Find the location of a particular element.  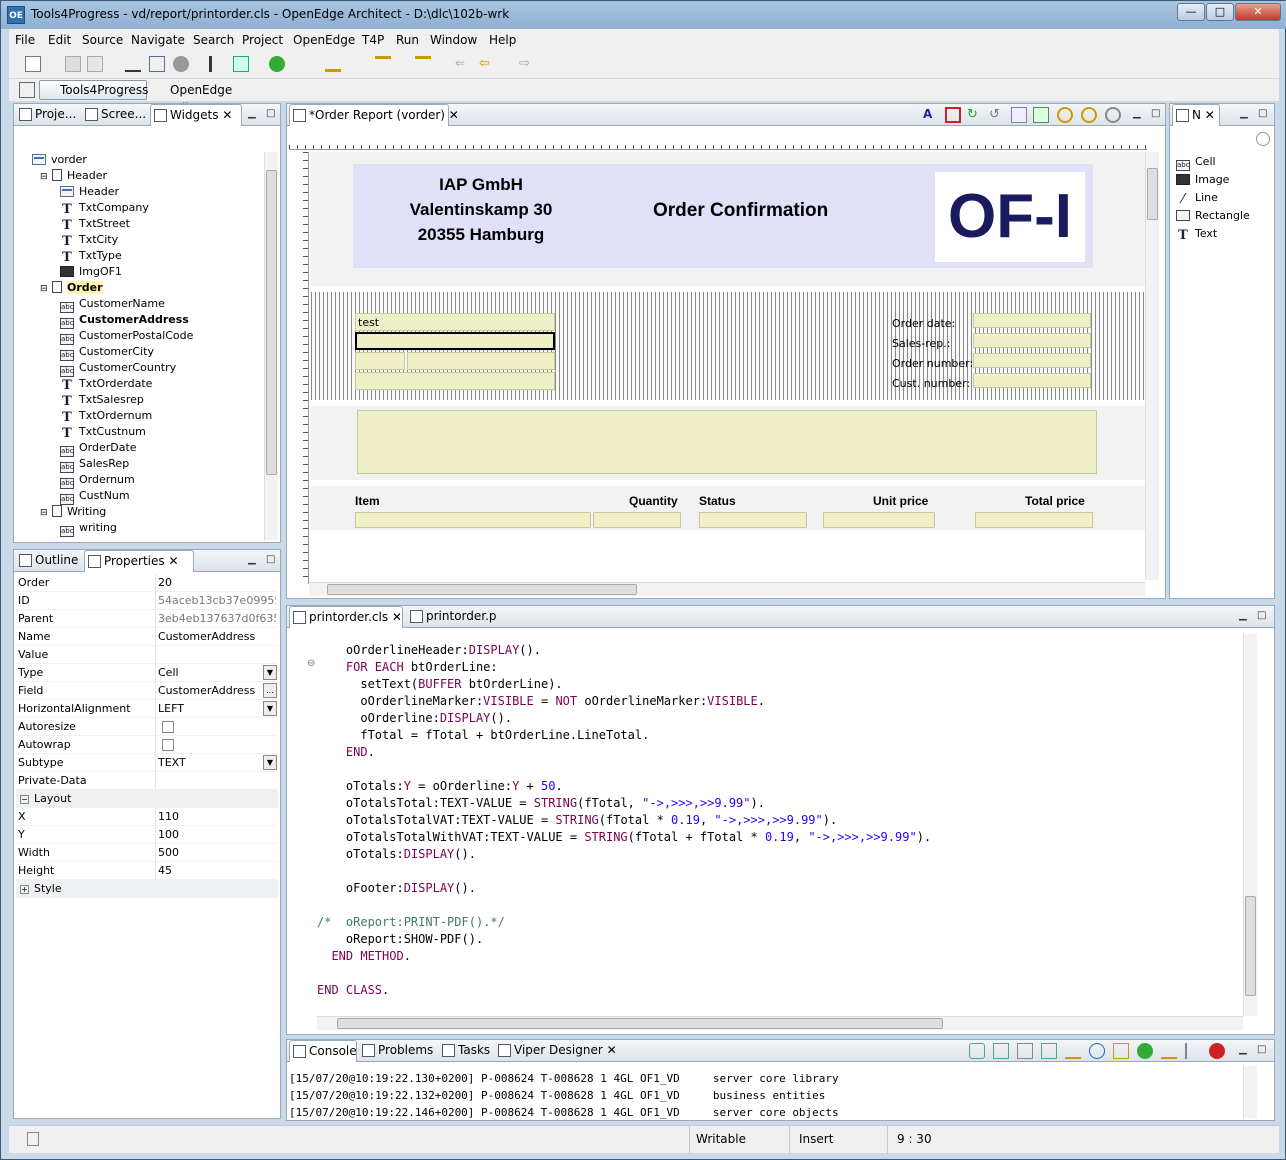

group-toggle-icon: − is located at coordinates (24, 799).